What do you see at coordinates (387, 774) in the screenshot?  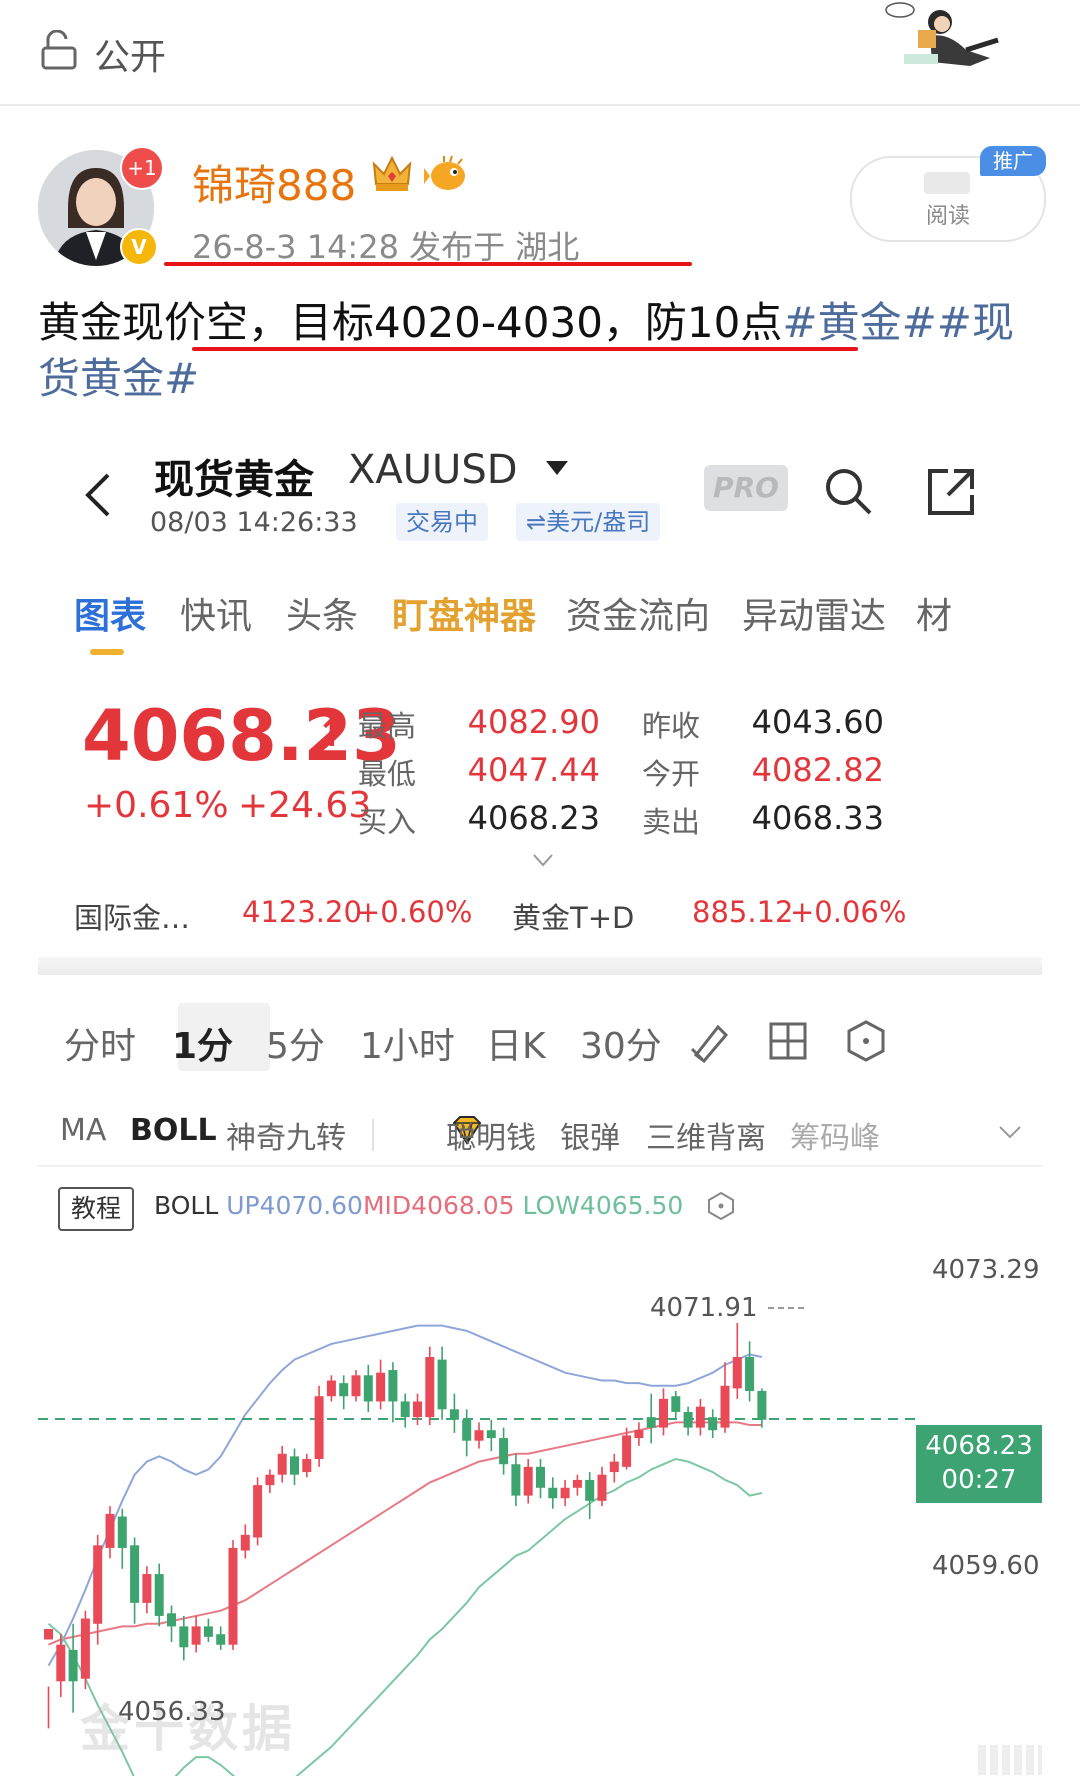 I see `low-label: 最低` at bounding box center [387, 774].